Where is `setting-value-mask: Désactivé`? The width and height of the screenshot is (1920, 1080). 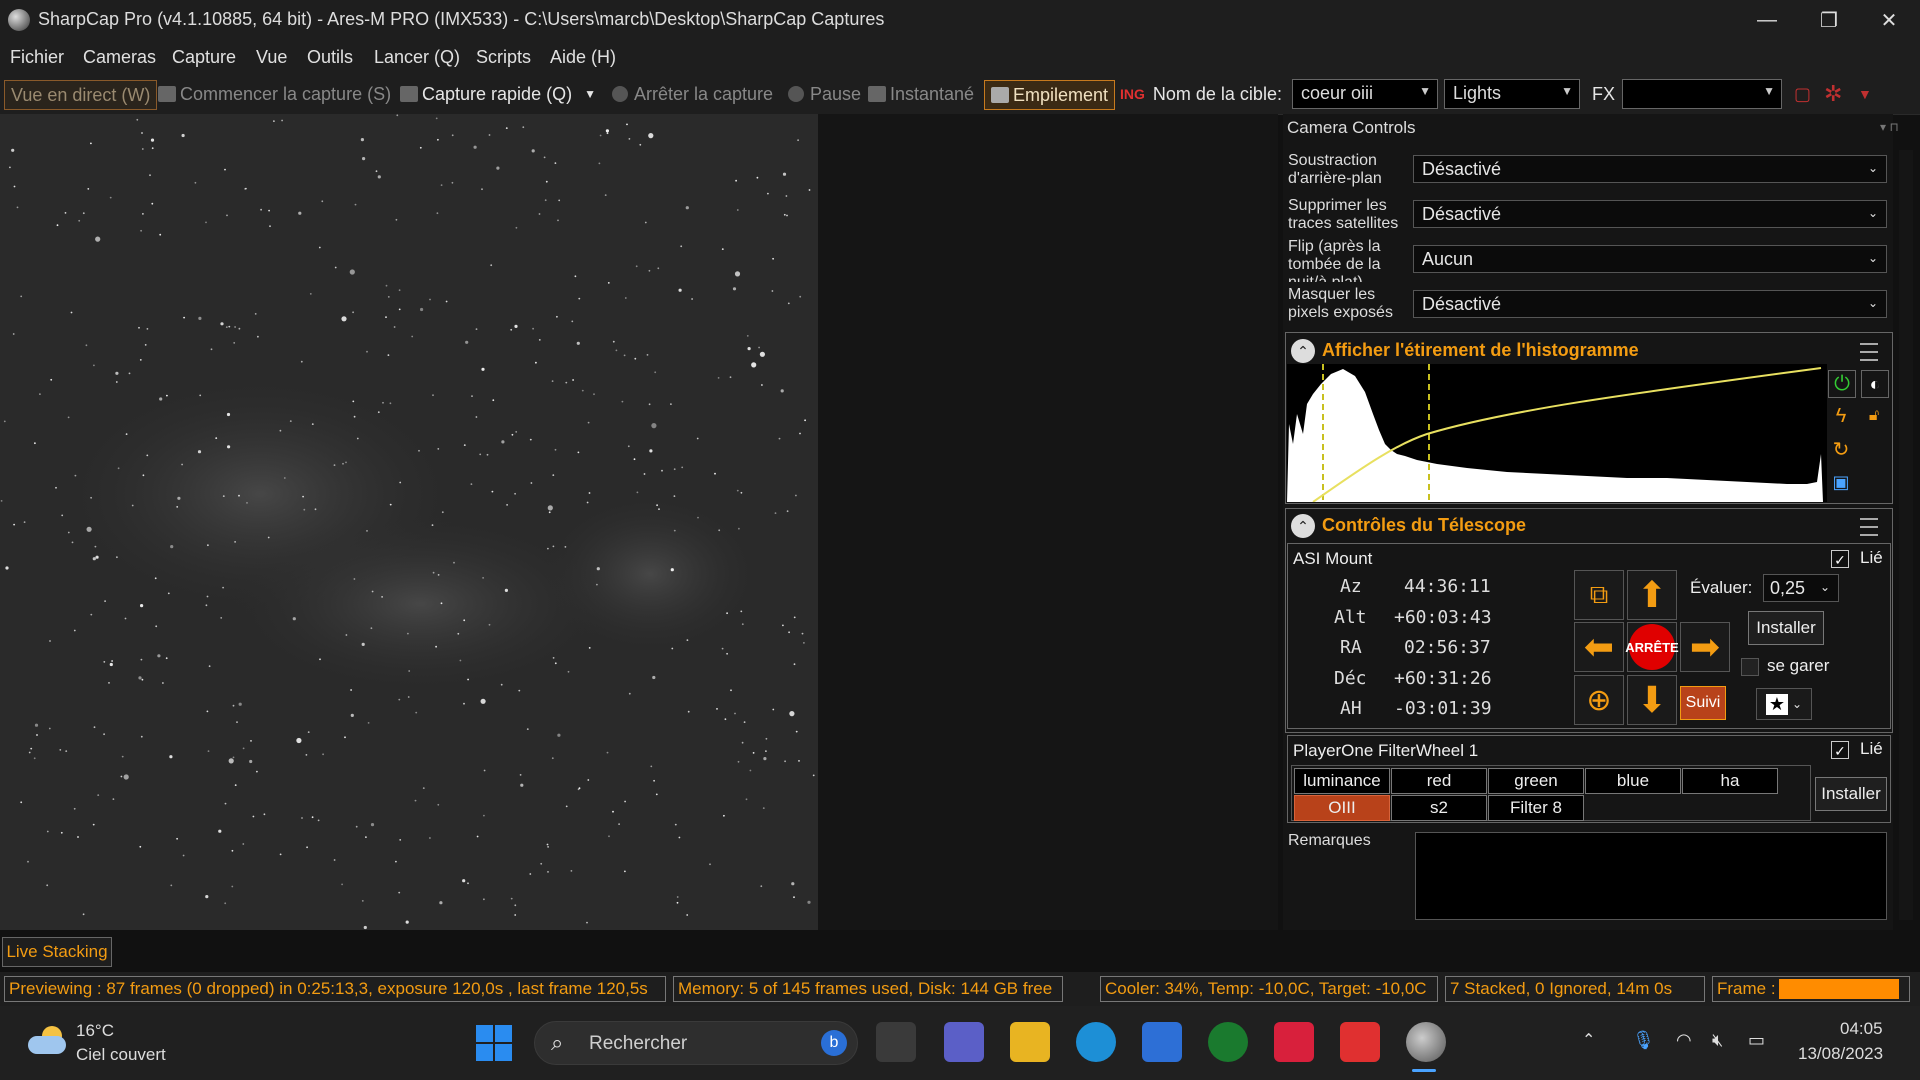 setting-value-mask: Désactivé is located at coordinates (1462, 304).